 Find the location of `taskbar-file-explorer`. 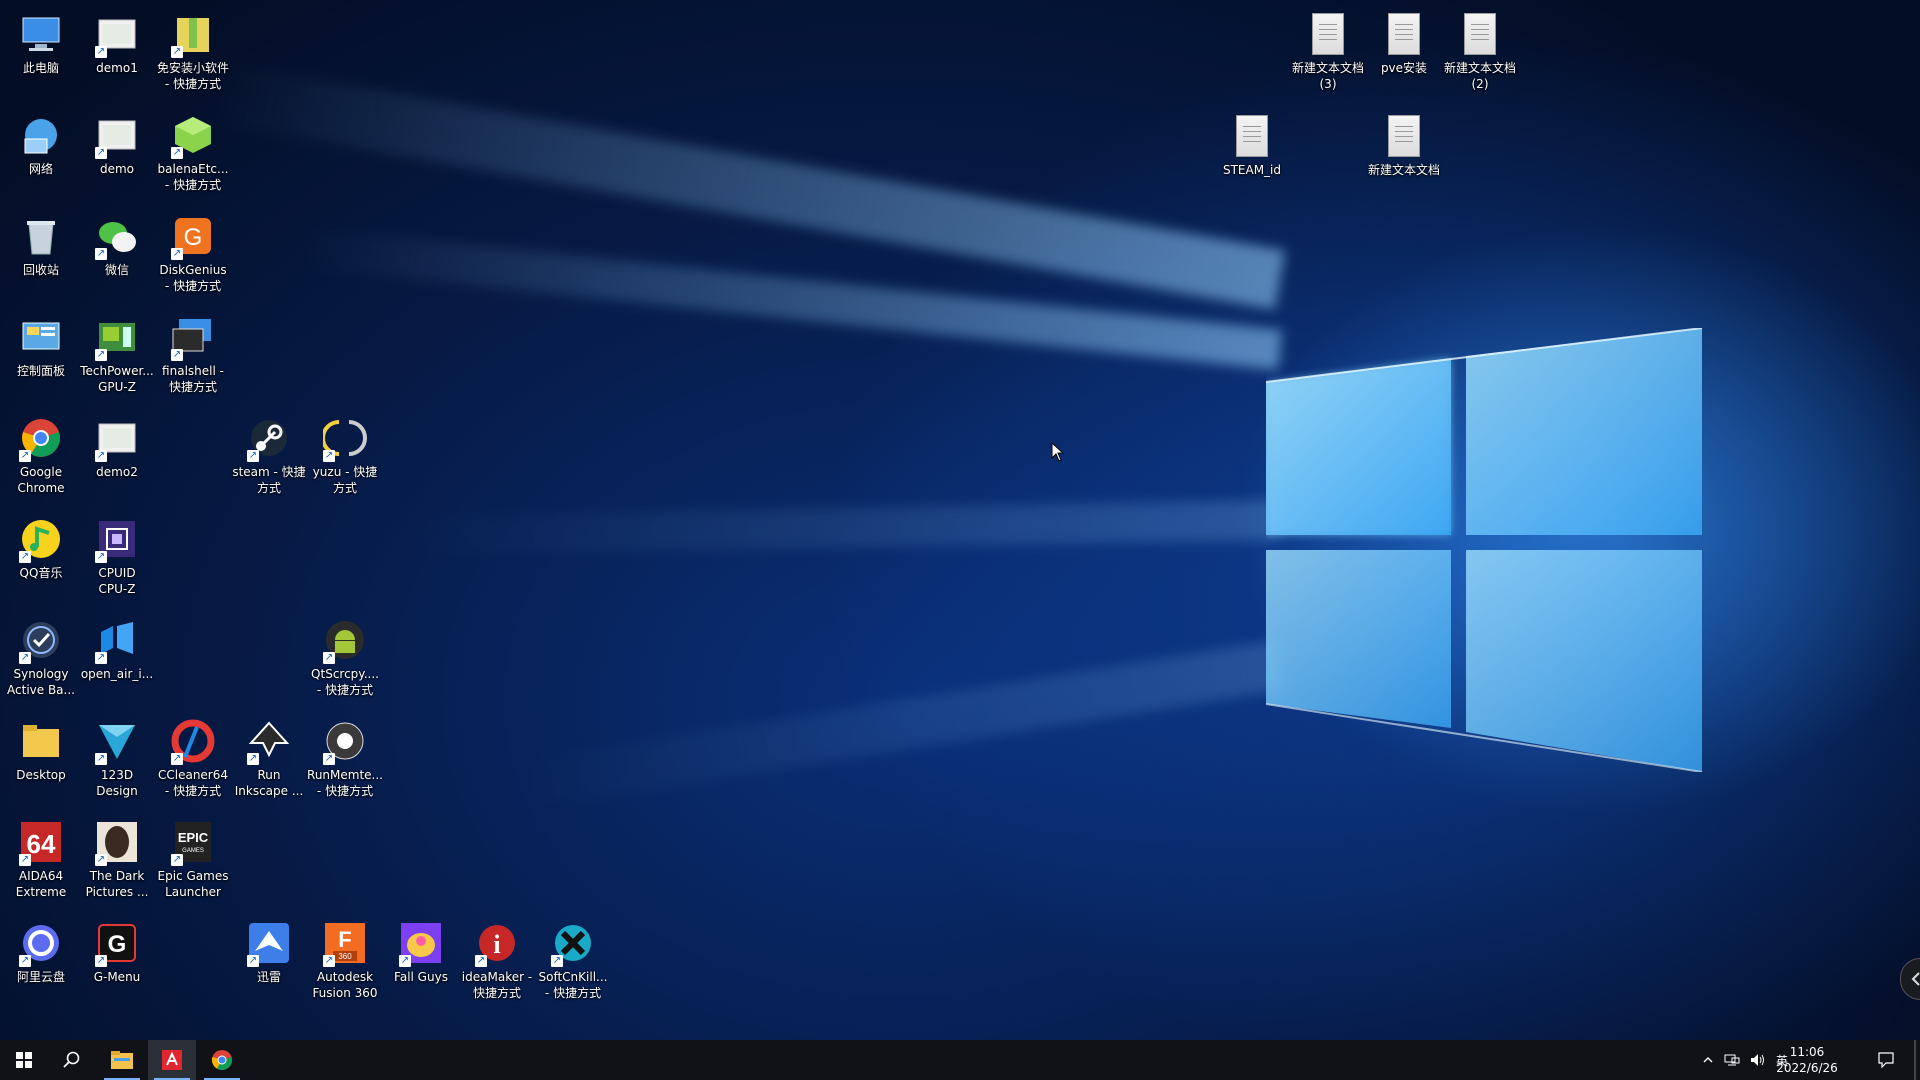

taskbar-file-explorer is located at coordinates (122, 1060).